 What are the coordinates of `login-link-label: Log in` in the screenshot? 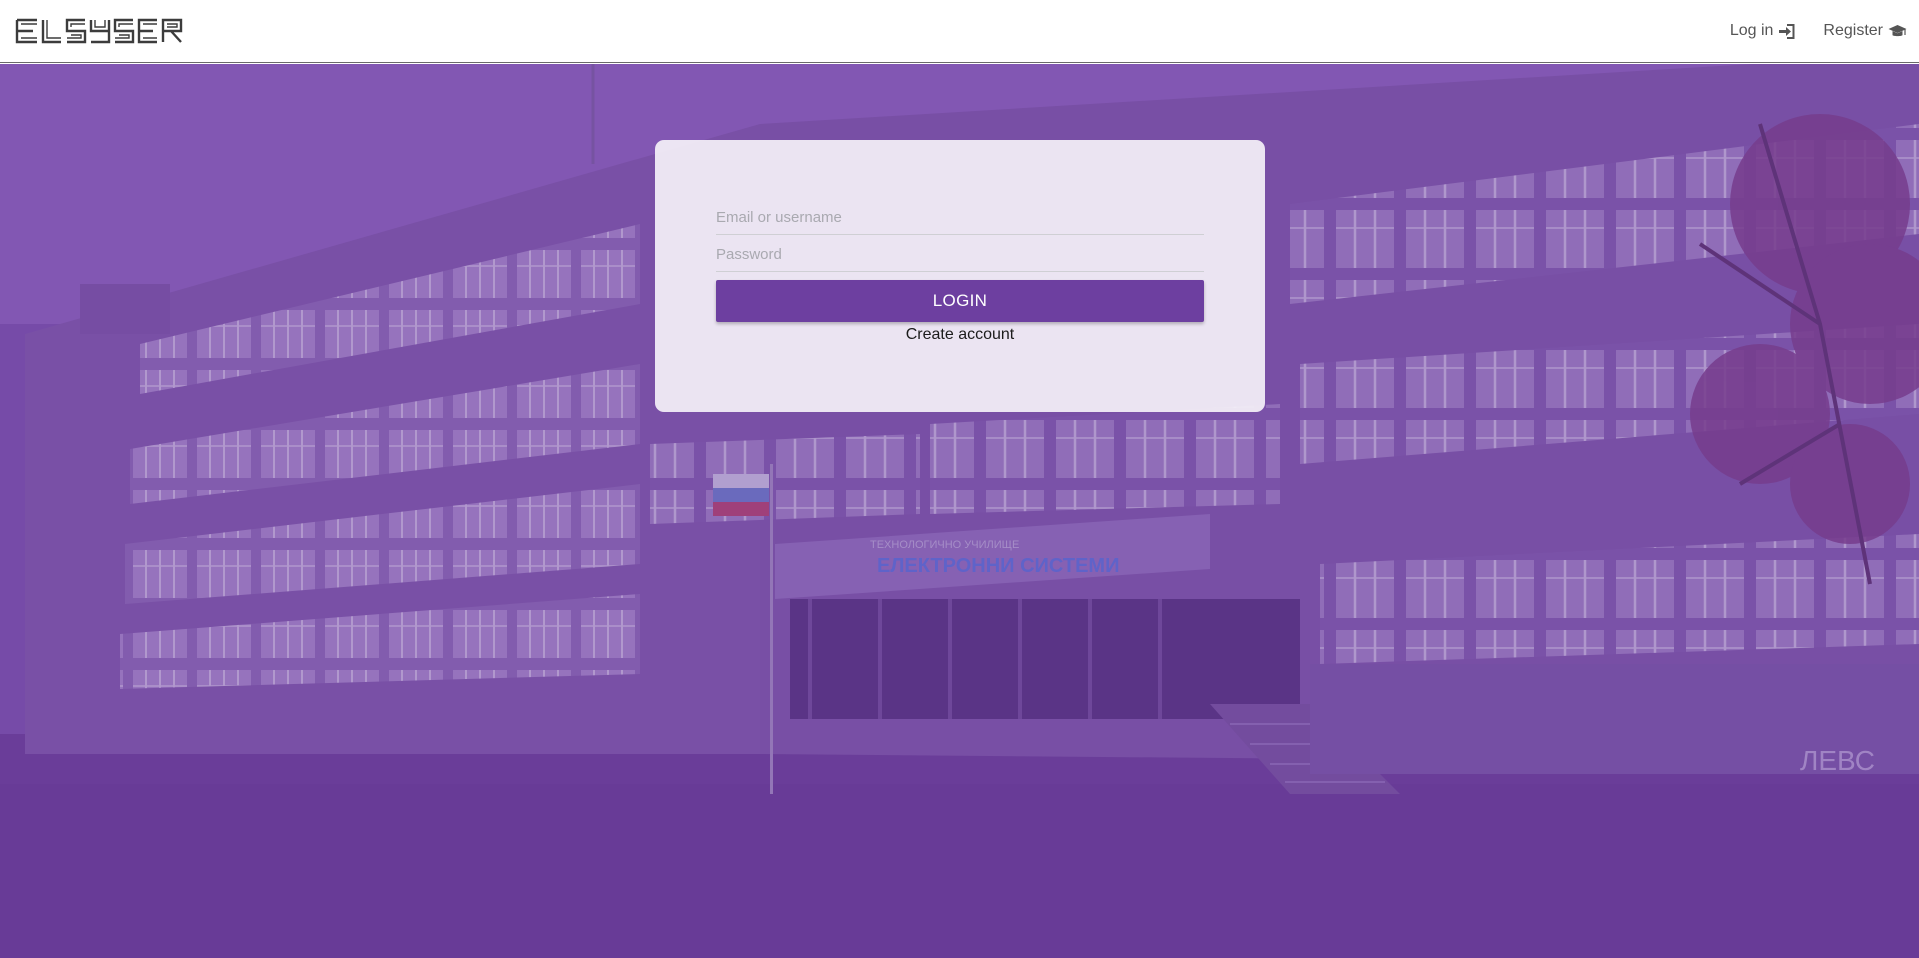 It's located at (1751, 30).